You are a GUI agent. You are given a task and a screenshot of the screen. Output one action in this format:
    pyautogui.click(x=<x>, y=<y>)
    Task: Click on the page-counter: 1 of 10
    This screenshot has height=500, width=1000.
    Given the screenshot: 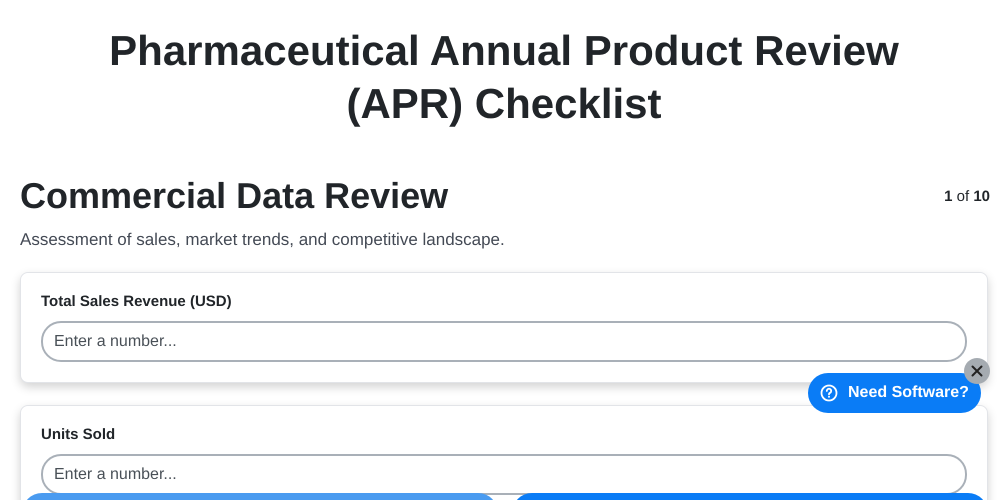 What is the action you would take?
    pyautogui.click(x=967, y=196)
    